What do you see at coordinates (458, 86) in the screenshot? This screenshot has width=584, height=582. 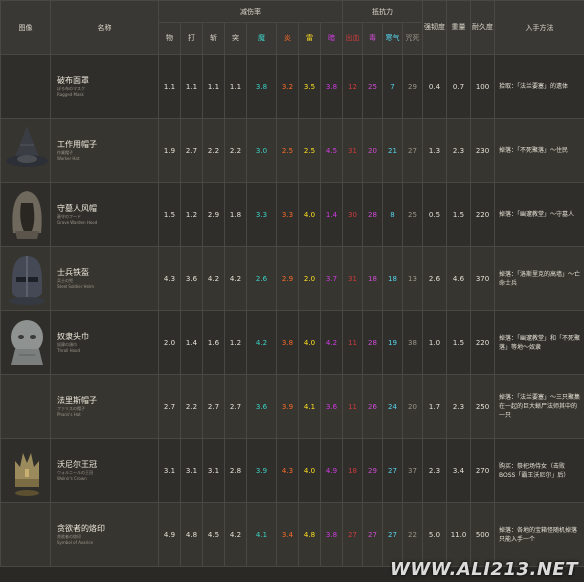 I see `weight-value: 0.7` at bounding box center [458, 86].